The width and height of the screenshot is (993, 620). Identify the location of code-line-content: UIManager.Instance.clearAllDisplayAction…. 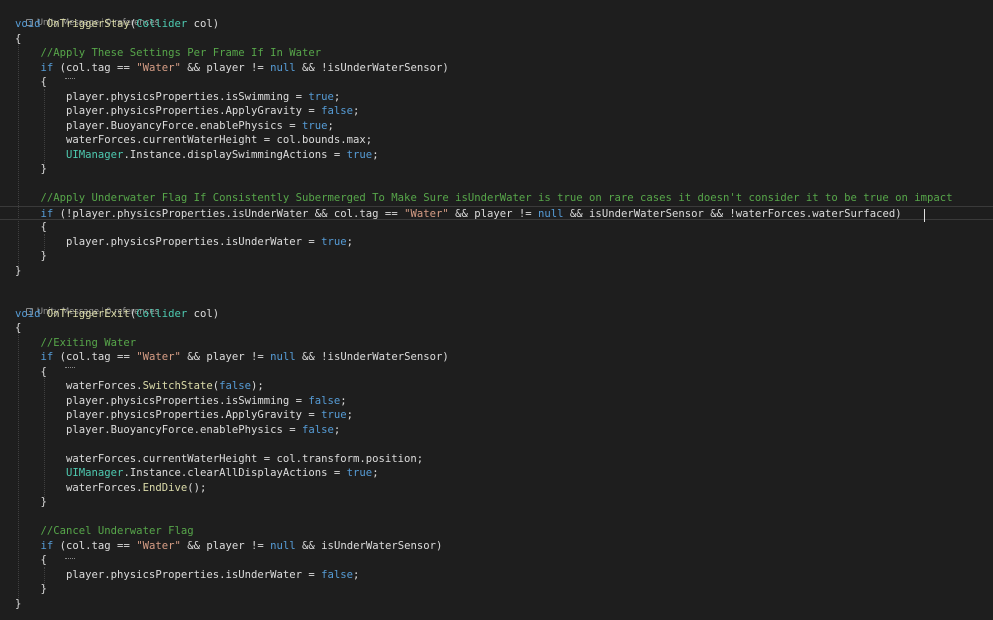
(197, 473).